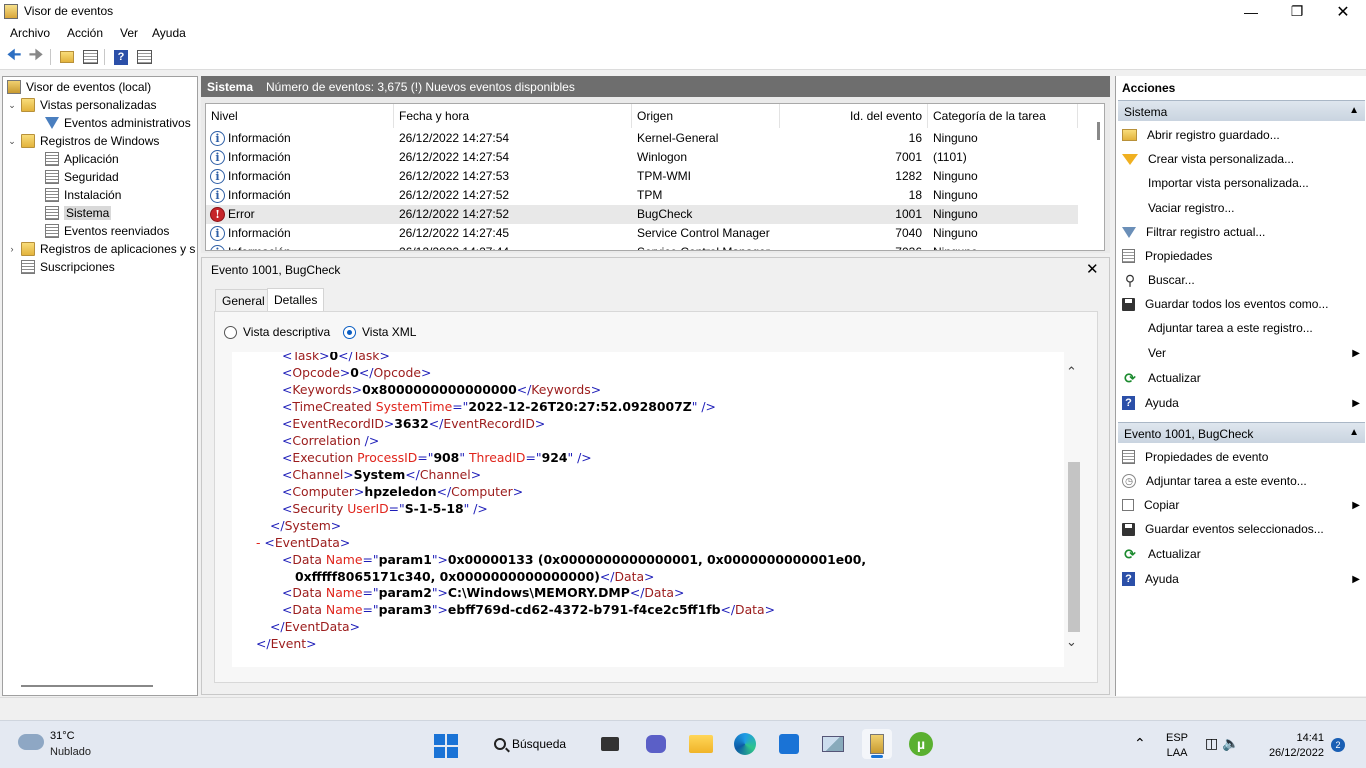  Describe the element at coordinates (1242, 353) in the screenshot. I see `action-view: Ver ▶` at that location.